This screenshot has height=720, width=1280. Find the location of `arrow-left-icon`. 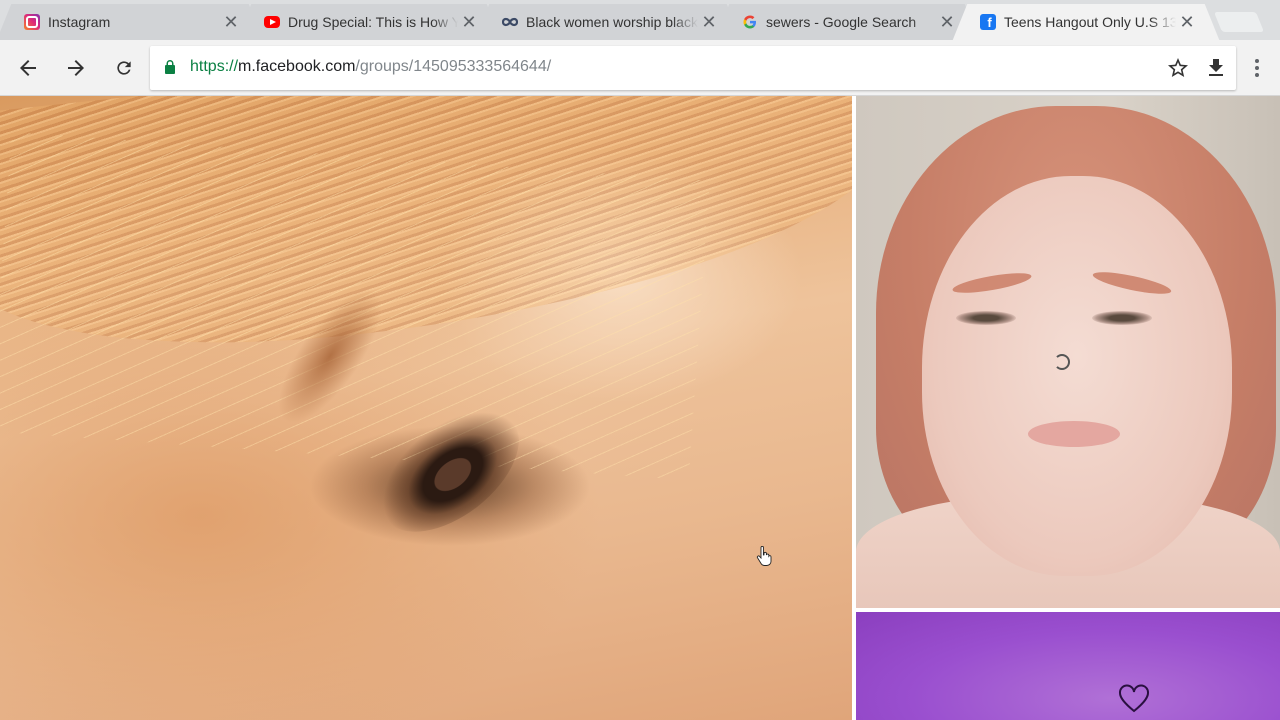

arrow-left-icon is located at coordinates (28, 68).